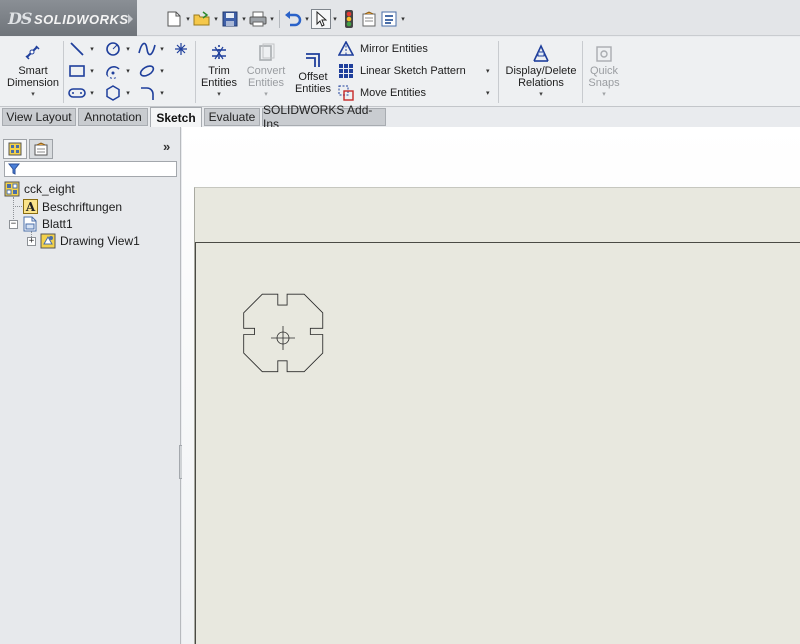  I want to click on point-tool-icon, so click(181, 49).